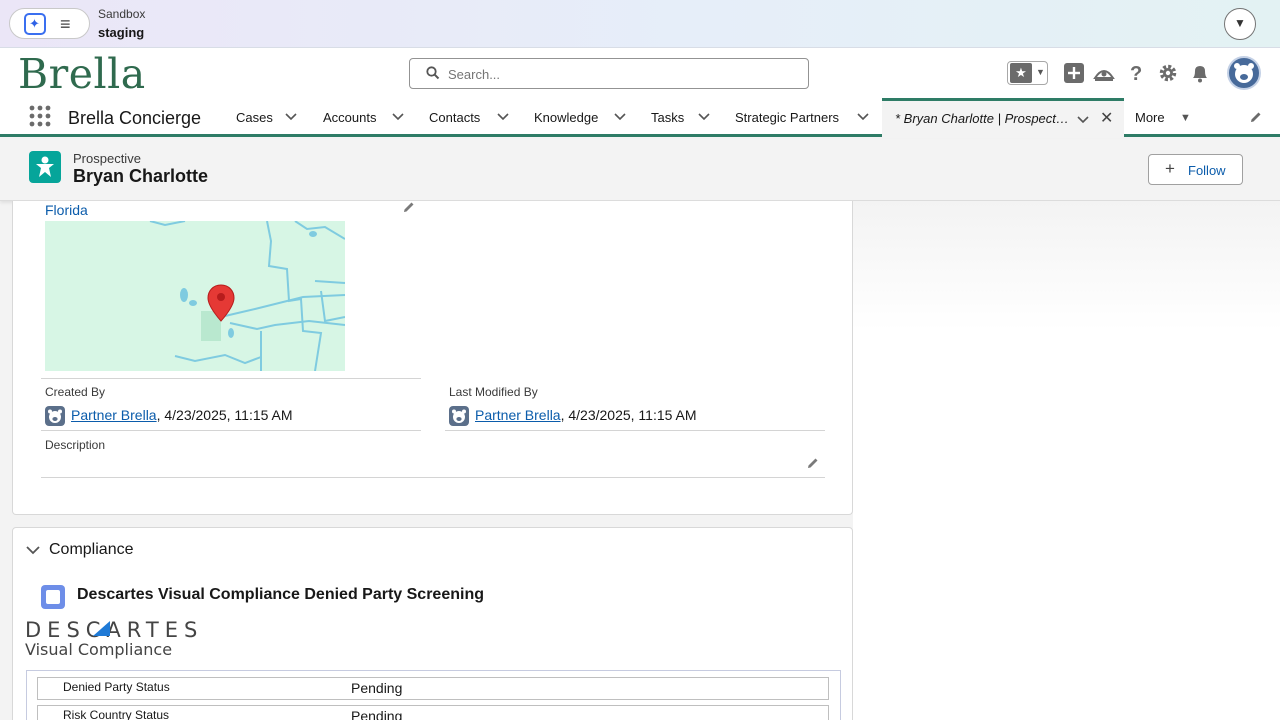 This screenshot has width=1280, height=720. What do you see at coordinates (101, 628) in the screenshot?
I see `descartes-logo-mark` at bounding box center [101, 628].